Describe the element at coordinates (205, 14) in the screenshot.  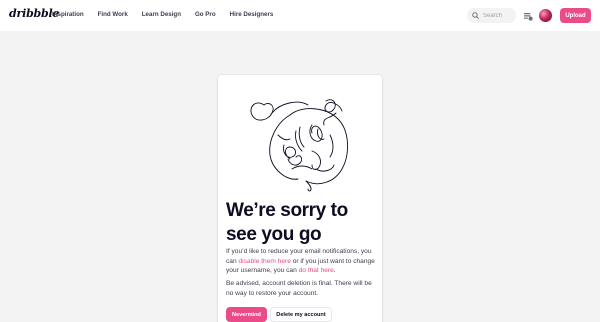
I see `nav-go-pro: Go Pro` at that location.